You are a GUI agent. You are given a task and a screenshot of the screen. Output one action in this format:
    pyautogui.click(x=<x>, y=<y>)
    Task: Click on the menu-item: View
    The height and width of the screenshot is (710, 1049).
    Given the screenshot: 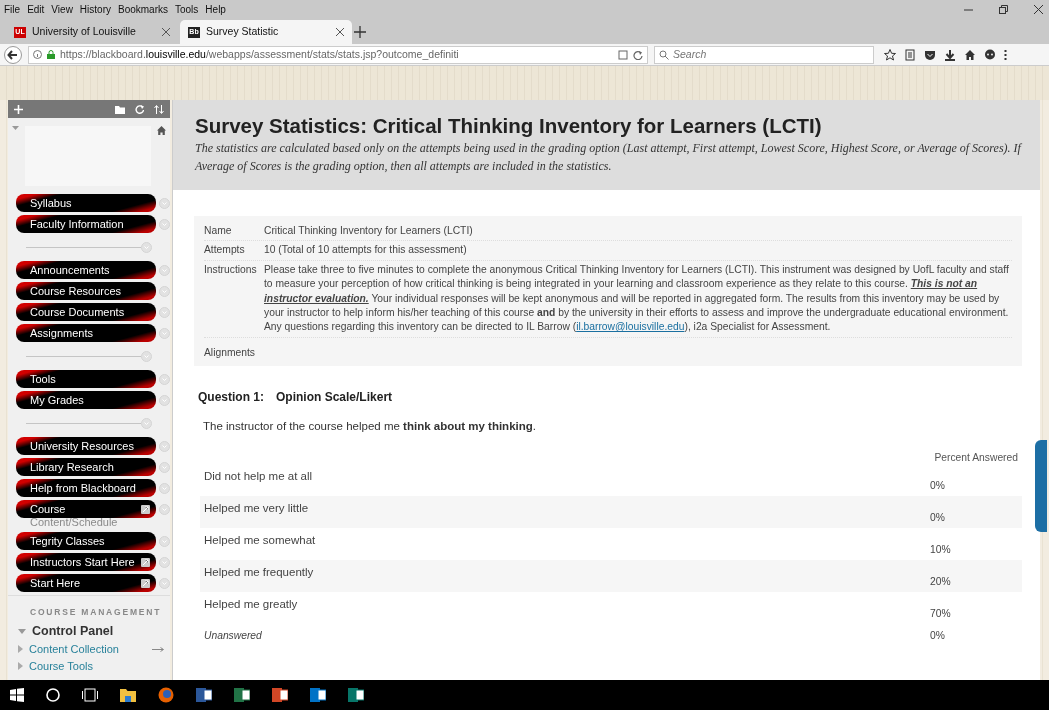 What is the action you would take?
    pyautogui.click(x=62, y=9)
    